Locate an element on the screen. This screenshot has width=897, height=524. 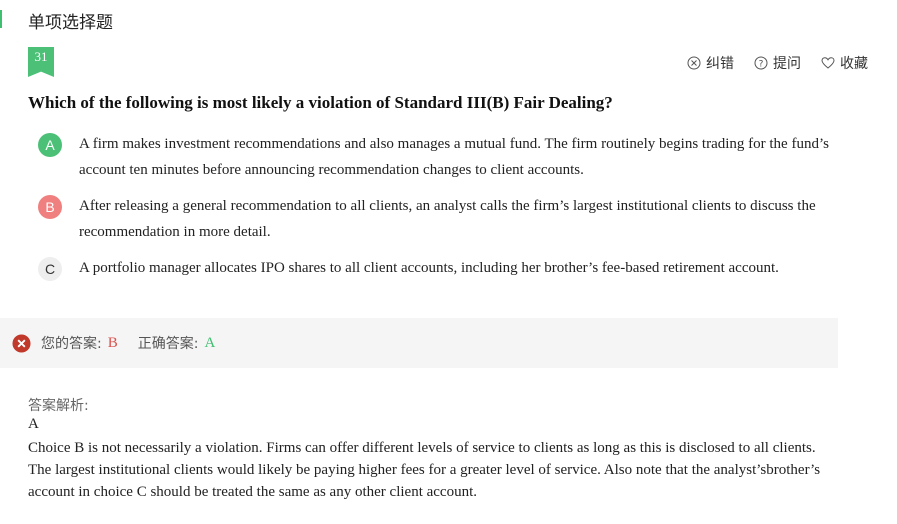
favorite-button: 收藏 is located at coordinates (844, 63).